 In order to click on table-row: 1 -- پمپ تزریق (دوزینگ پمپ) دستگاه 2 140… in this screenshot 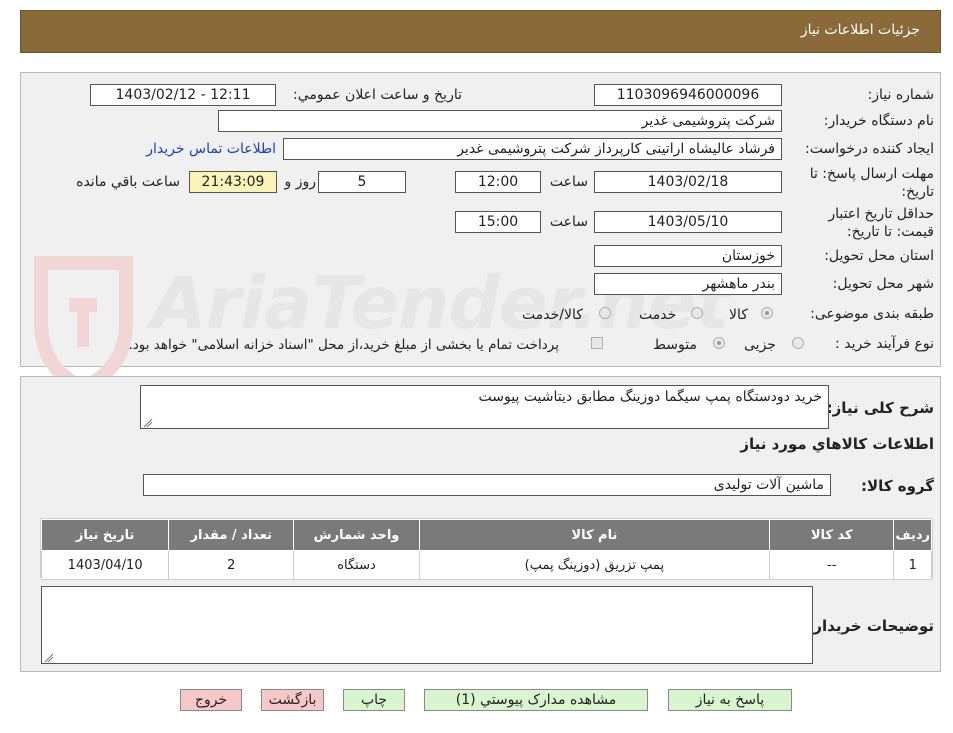, I will do `click(486, 565)`.